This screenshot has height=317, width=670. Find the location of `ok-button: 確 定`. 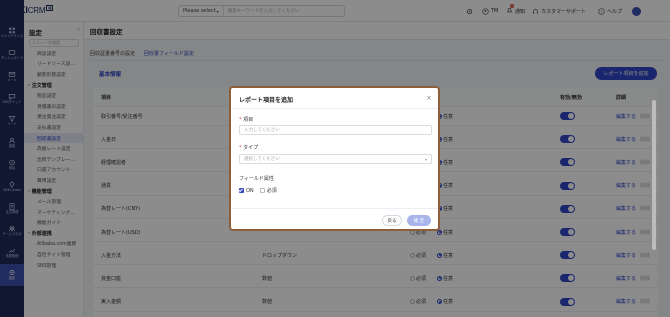

ok-button: 確 定 is located at coordinates (419, 220).